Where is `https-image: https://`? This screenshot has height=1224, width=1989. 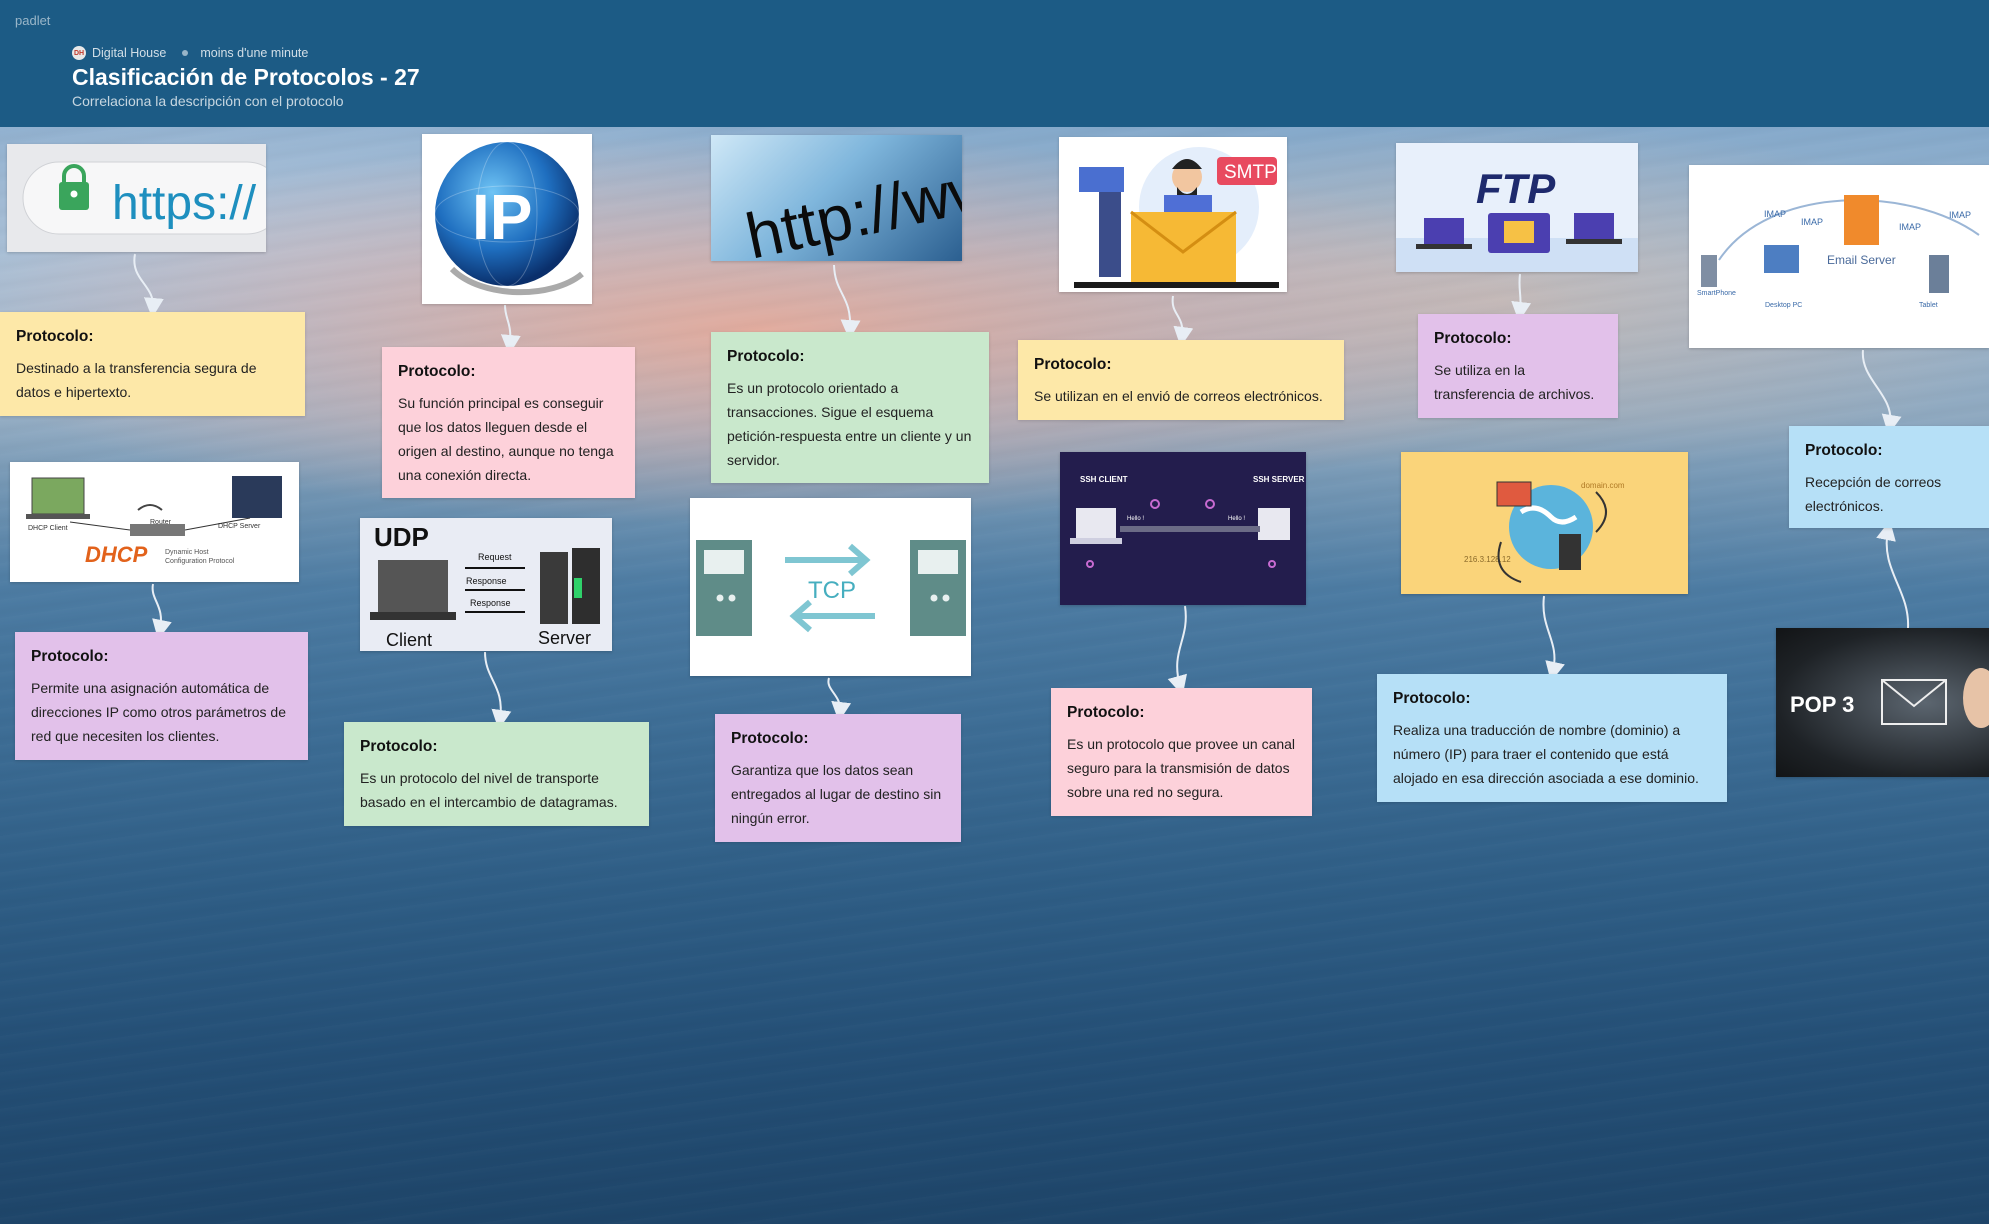 https-image: https:// is located at coordinates (136, 198).